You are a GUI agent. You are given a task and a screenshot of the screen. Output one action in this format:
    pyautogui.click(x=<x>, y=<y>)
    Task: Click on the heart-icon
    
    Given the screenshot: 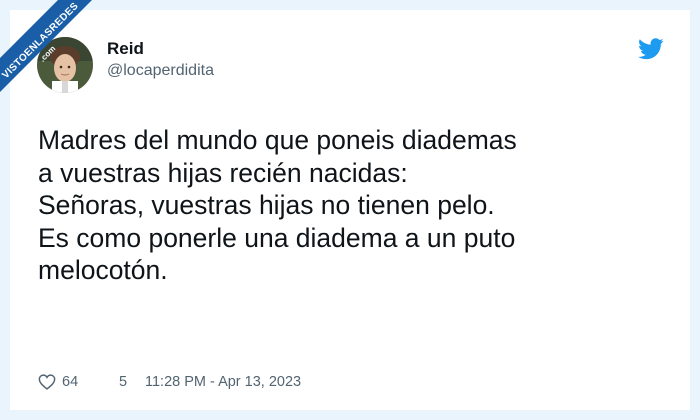 What is the action you would take?
    pyautogui.click(x=47, y=382)
    